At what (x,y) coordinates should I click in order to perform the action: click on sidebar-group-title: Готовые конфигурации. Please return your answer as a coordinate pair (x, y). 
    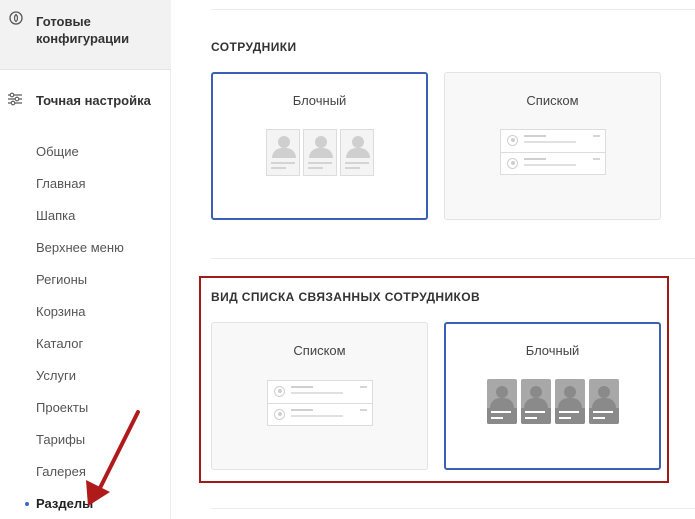
    Looking at the image, I should click on (83, 30).